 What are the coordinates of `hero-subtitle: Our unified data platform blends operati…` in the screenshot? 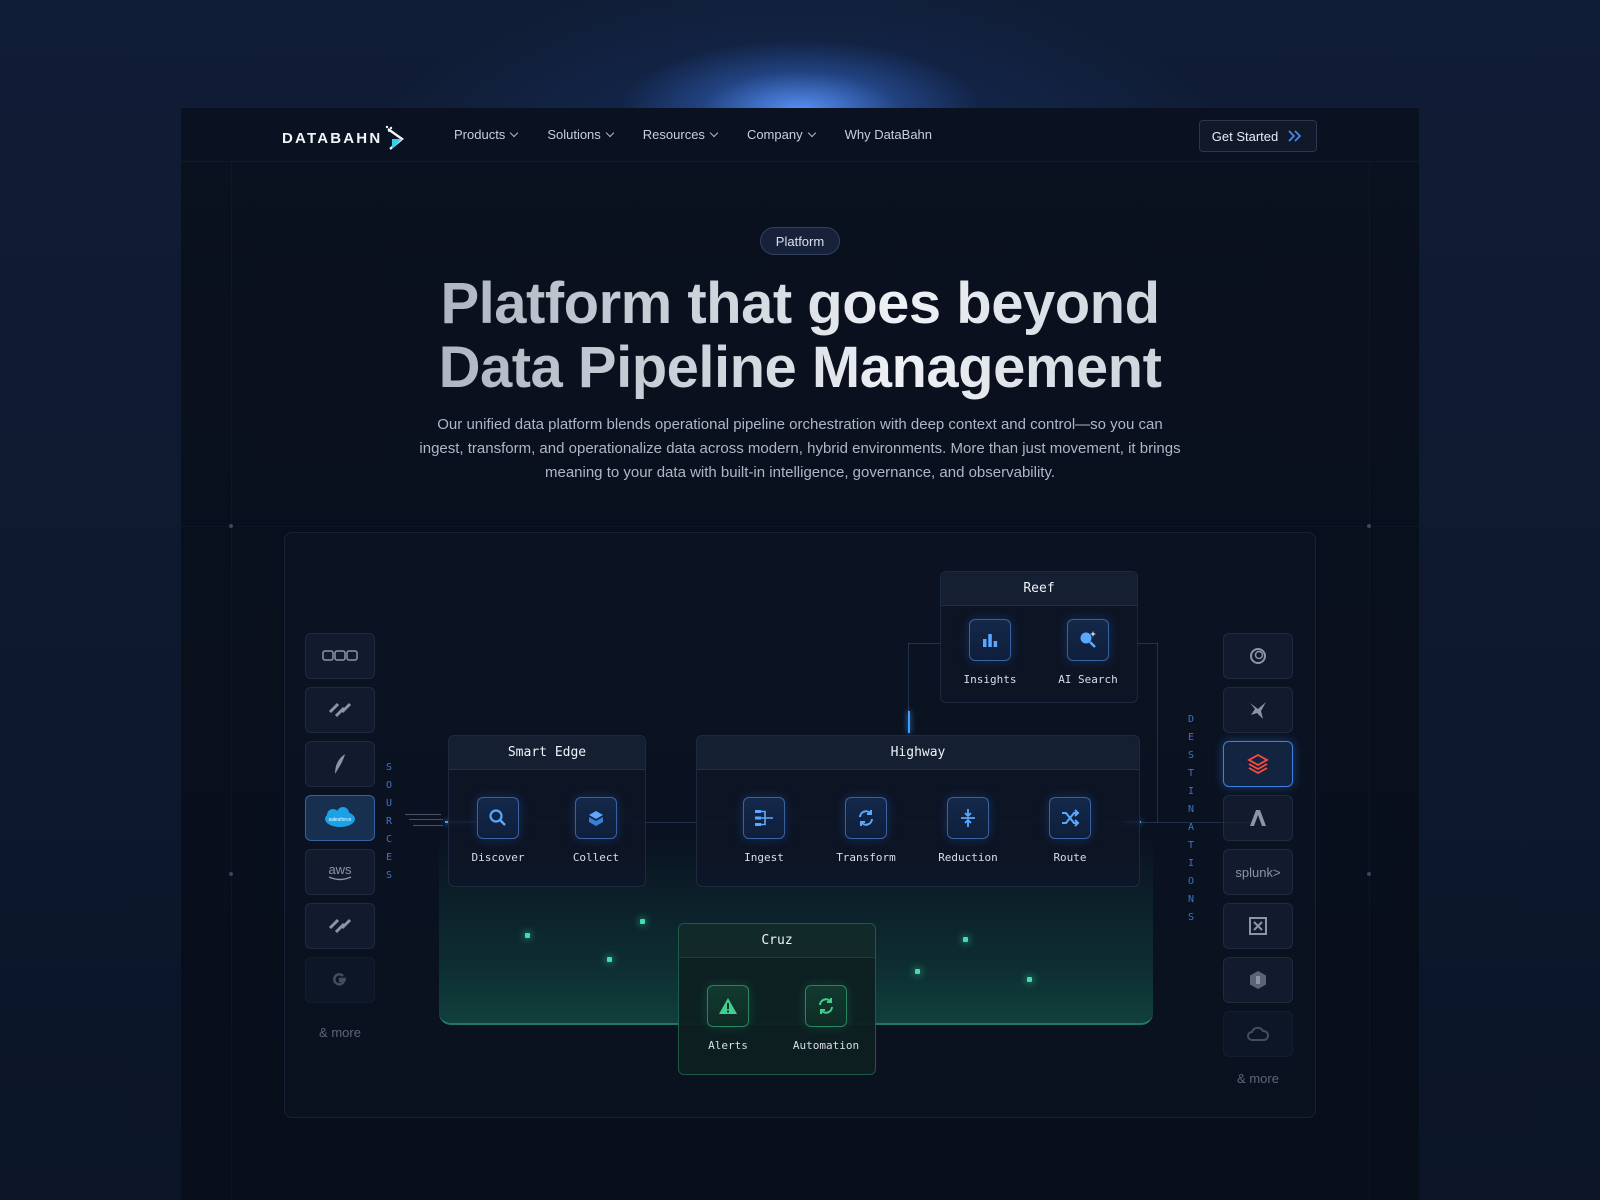 It's located at (800, 448).